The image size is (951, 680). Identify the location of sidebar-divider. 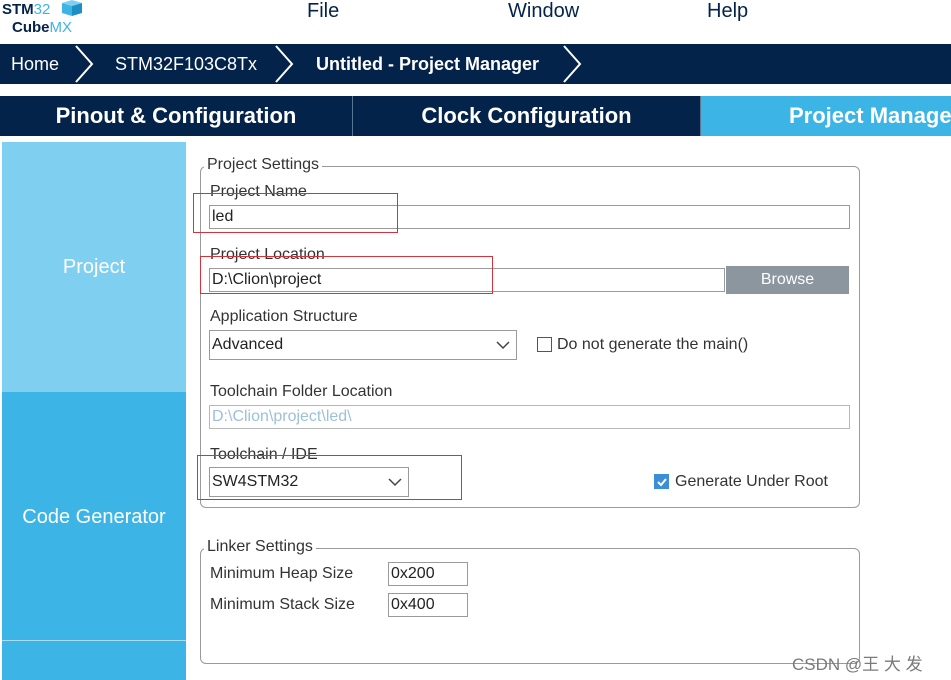
(94, 640).